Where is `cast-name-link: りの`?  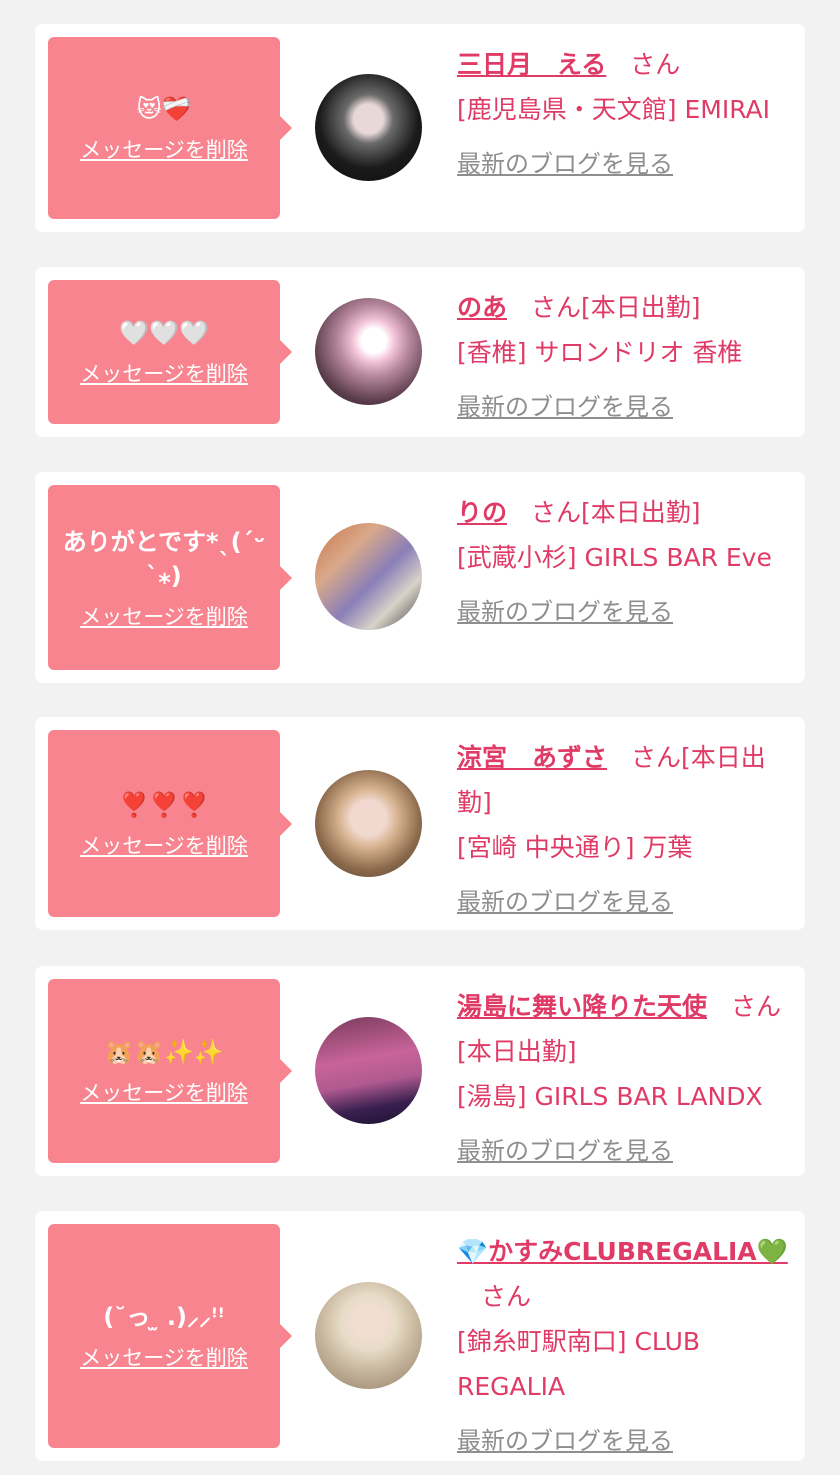
cast-name-link: りの is located at coordinates (482, 512).